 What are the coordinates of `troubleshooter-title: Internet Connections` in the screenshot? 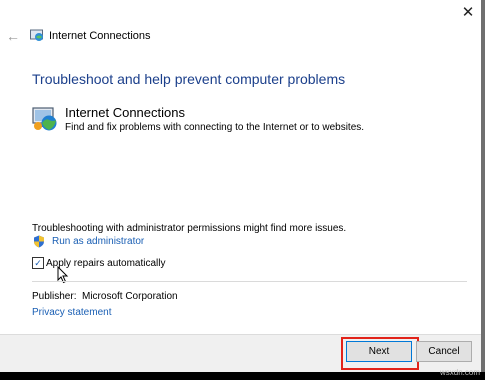 It's located at (125, 112).